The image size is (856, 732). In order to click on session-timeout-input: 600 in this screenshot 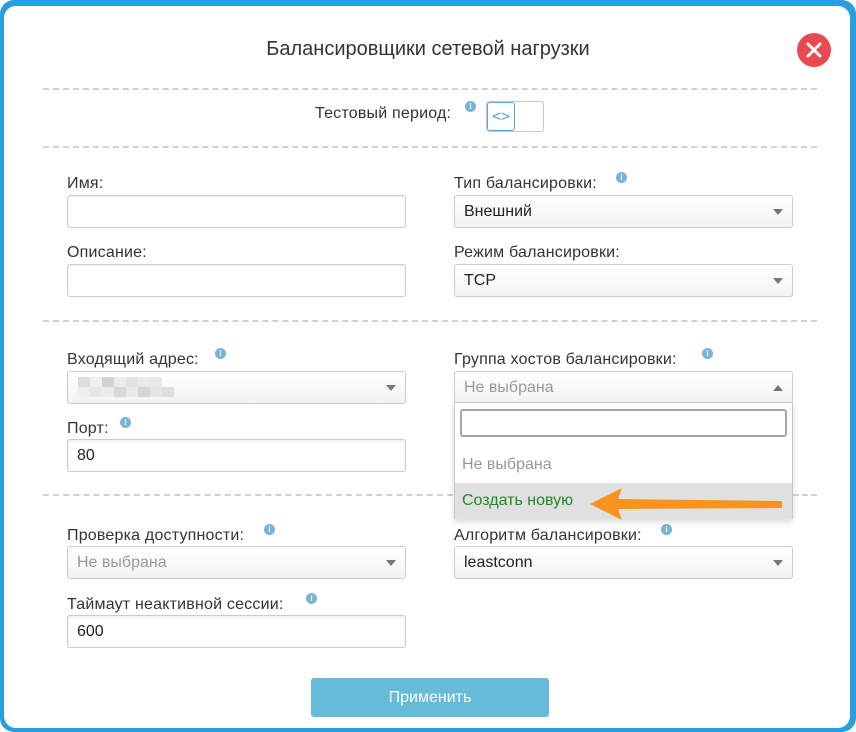, I will do `click(236, 631)`.